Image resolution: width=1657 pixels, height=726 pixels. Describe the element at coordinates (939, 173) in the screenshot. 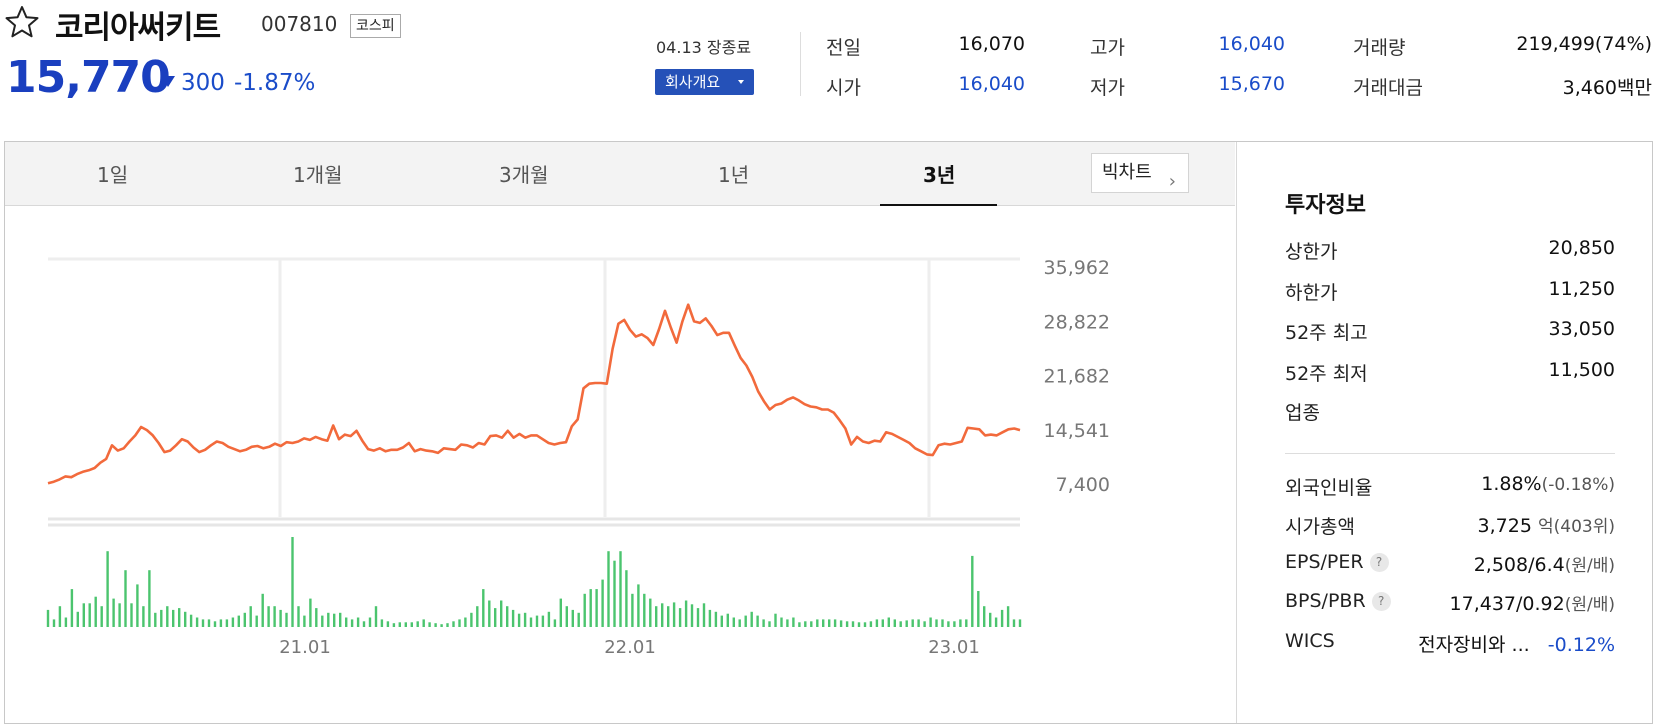

I see `tab-3y: 3년` at that location.